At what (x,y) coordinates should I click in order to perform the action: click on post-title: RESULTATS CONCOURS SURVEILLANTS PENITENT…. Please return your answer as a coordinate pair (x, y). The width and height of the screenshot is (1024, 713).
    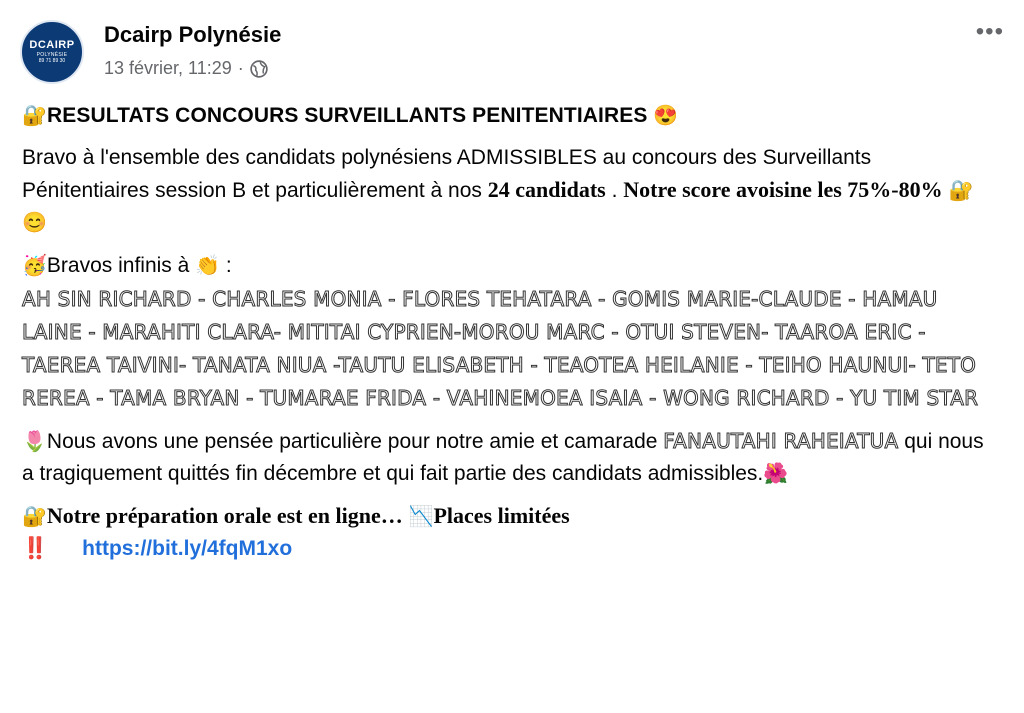
    Looking at the image, I should click on (347, 115).